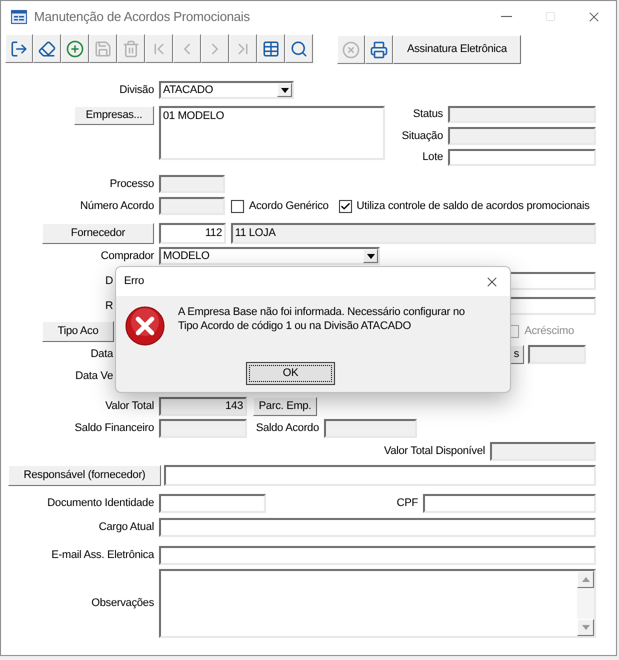  What do you see at coordinates (550, 16) in the screenshot?
I see `maximize-icon` at bounding box center [550, 16].